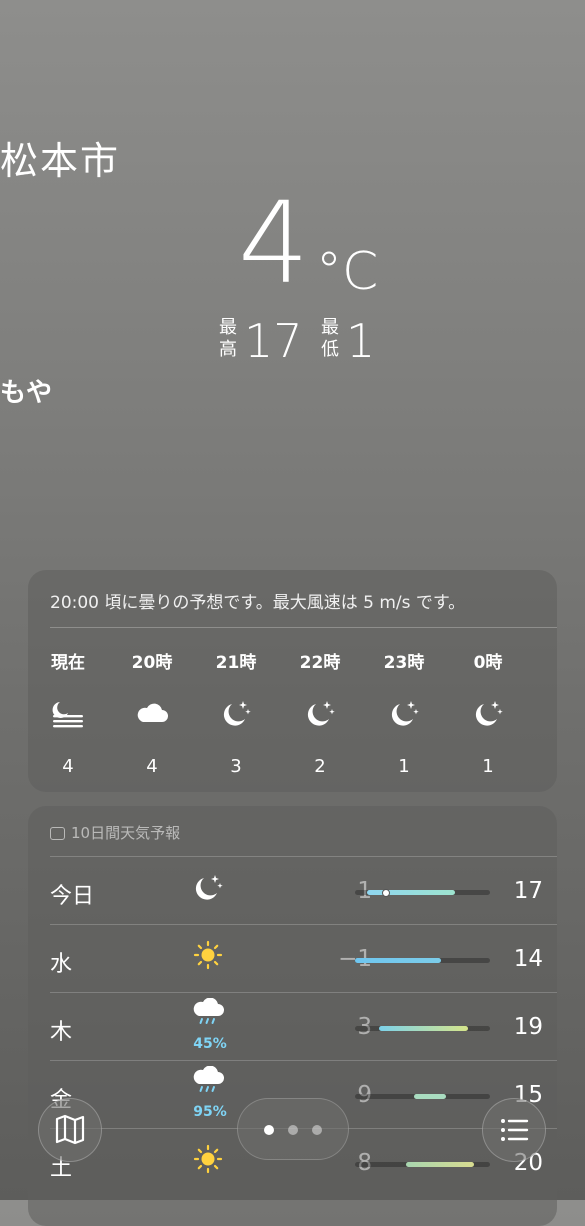 The height and width of the screenshot is (1226, 585). What do you see at coordinates (61, 1032) in the screenshot?
I see `day-label: 木` at bounding box center [61, 1032].